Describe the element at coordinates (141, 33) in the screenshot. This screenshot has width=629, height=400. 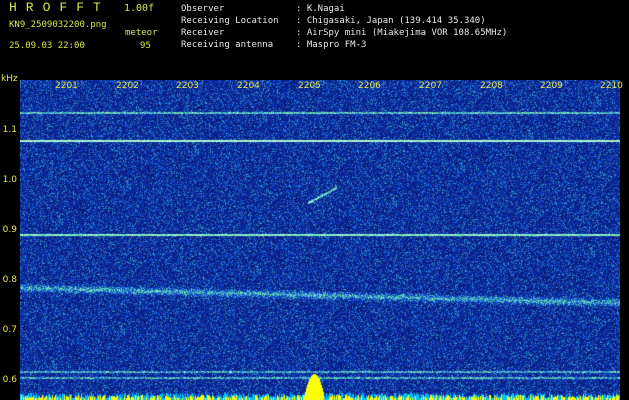
I see `mode-label: meteor` at that location.